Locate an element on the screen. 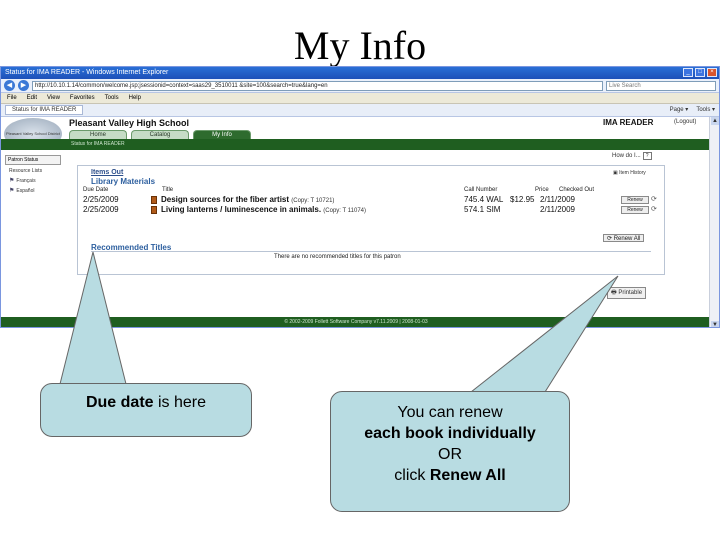  due-date-callout: Due date is here is located at coordinates (146, 410).